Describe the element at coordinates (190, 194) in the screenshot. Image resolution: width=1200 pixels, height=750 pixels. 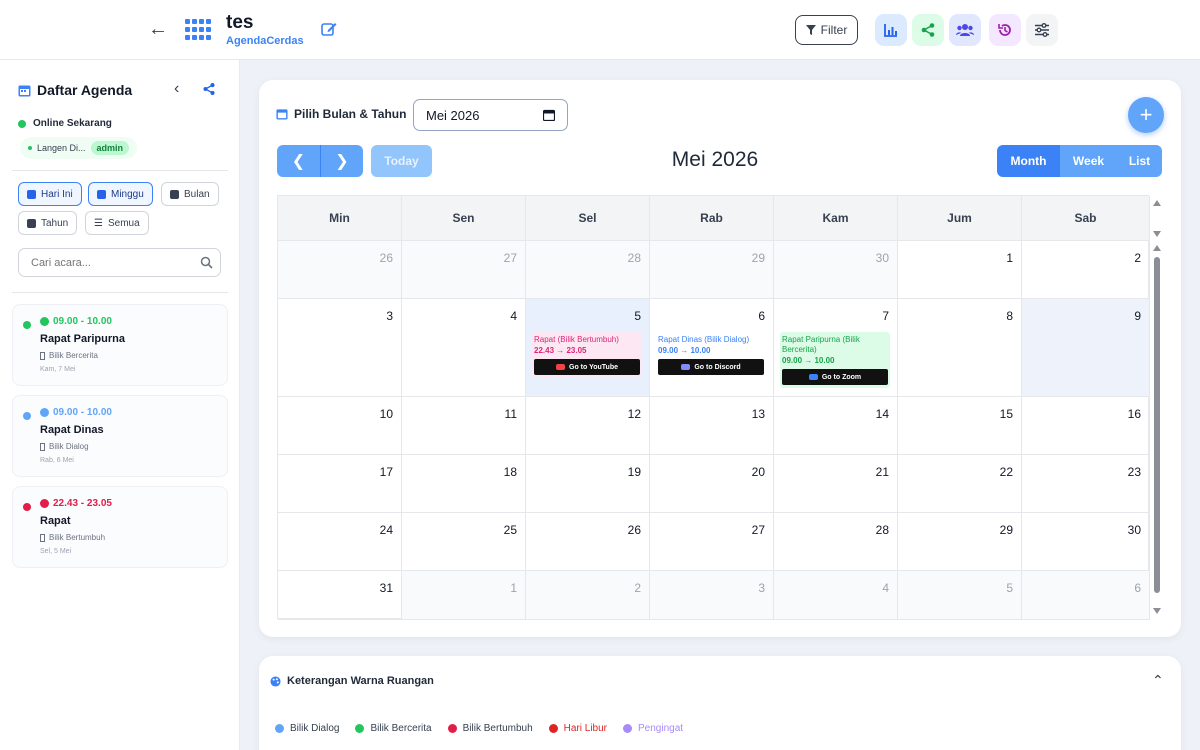
I see `filter-month-button: Bulan` at that location.